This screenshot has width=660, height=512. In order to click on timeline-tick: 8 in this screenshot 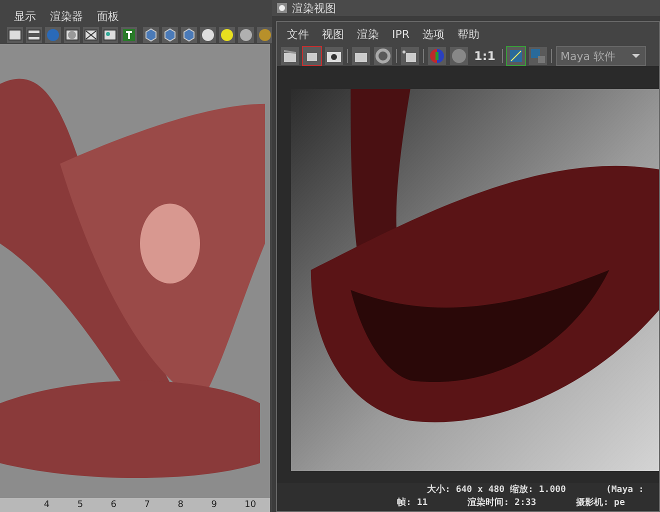, I will do `click(181, 505)`.